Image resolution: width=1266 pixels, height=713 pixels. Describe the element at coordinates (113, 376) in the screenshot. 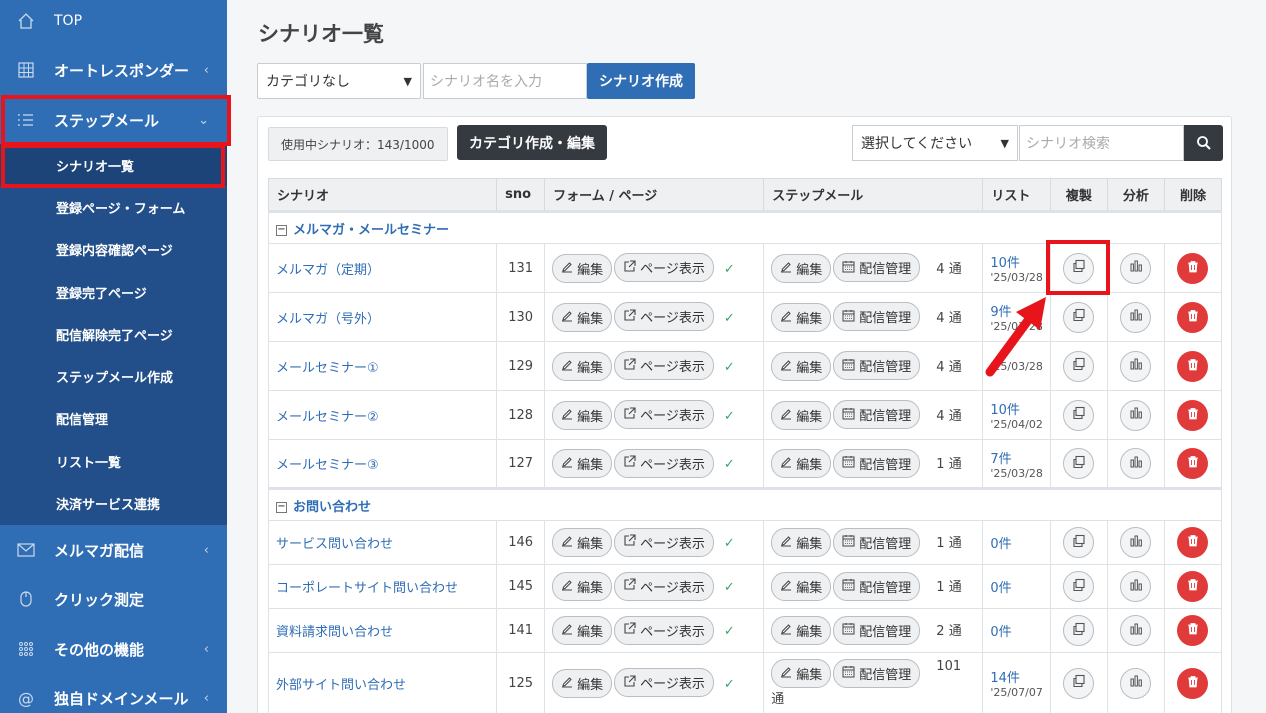

I see `submenu-stepmail-create: ステップメール作成` at that location.